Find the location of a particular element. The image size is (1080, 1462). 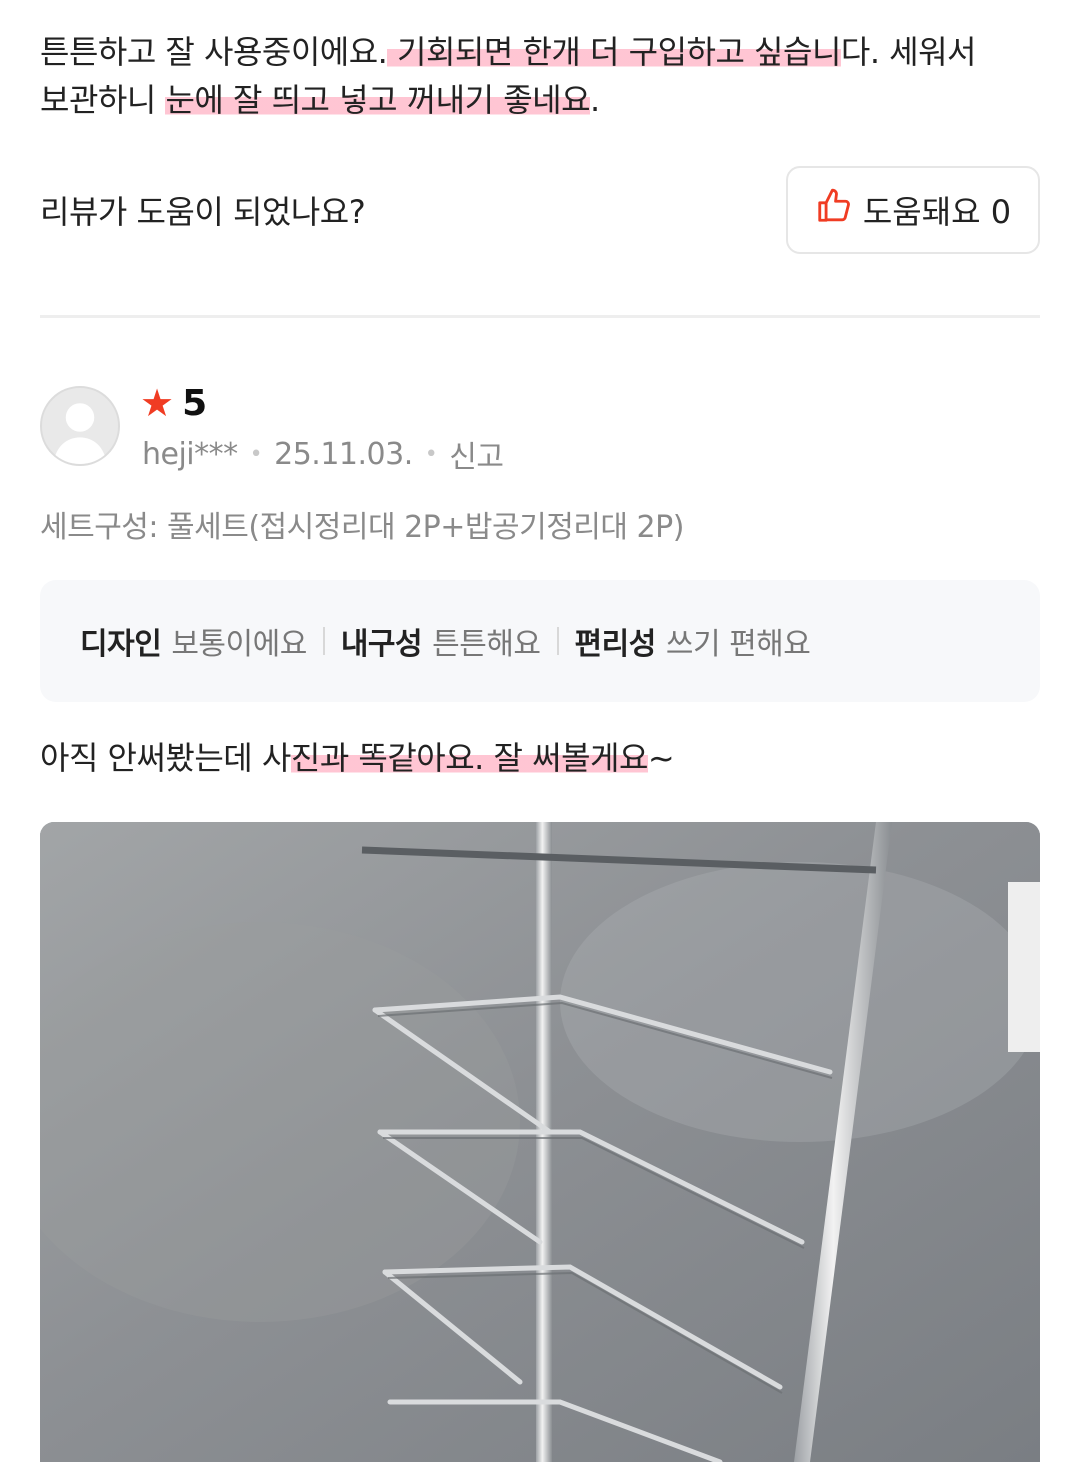

rating-value: 5 is located at coordinates (195, 403).